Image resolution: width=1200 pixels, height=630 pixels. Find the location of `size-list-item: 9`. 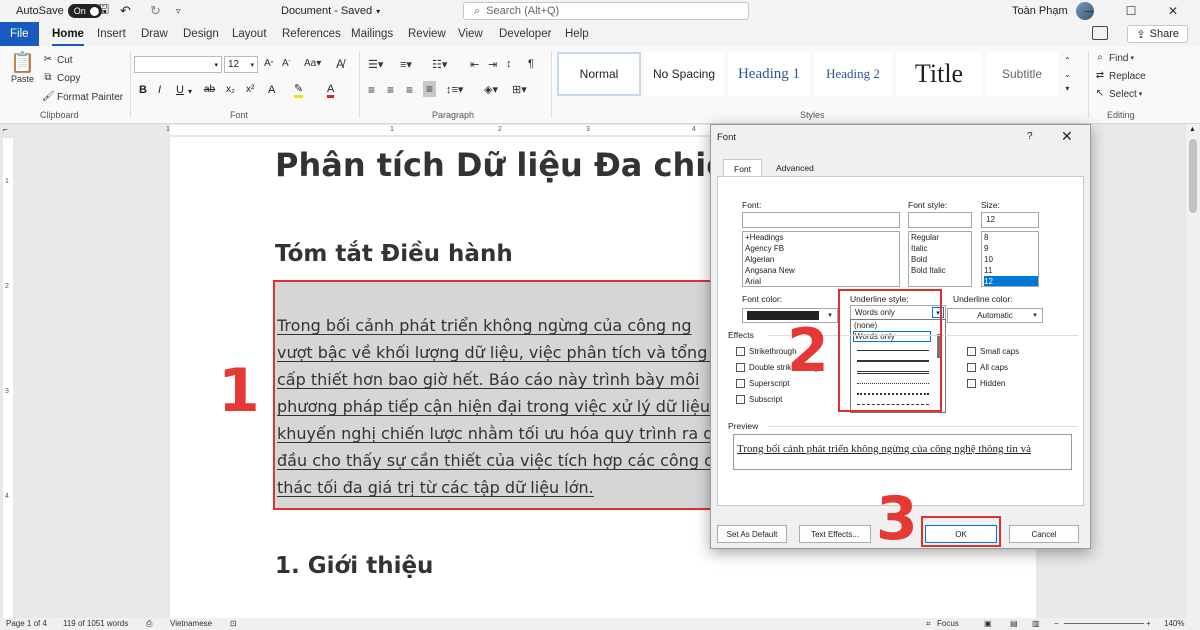

size-list-item: 9 is located at coordinates (1011, 248).